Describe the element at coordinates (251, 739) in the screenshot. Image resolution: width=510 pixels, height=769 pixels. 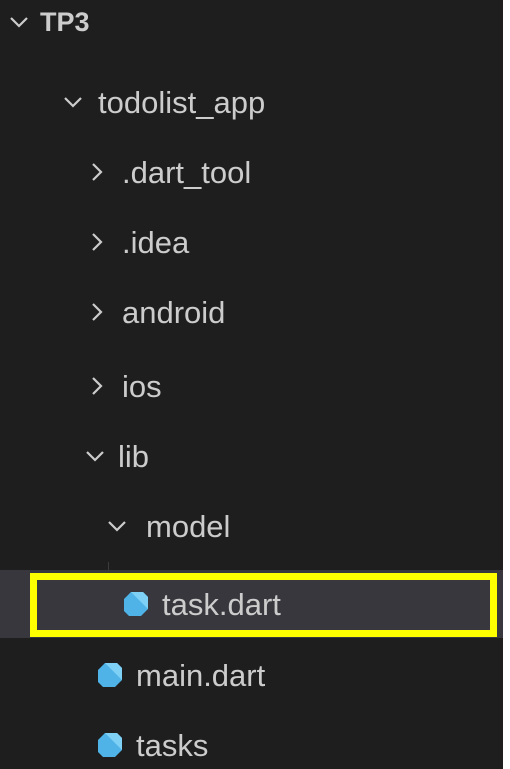
I see `tree-file-tasks: tasks` at that location.